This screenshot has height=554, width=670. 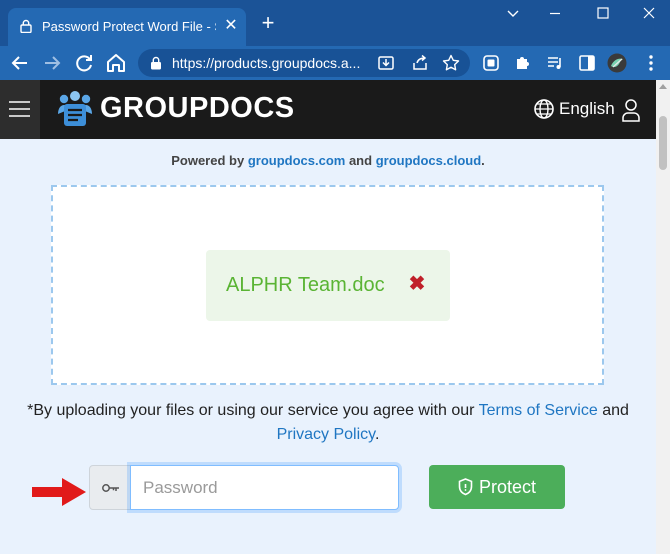 I want to click on media-playlist-icon, so click(x=555, y=63).